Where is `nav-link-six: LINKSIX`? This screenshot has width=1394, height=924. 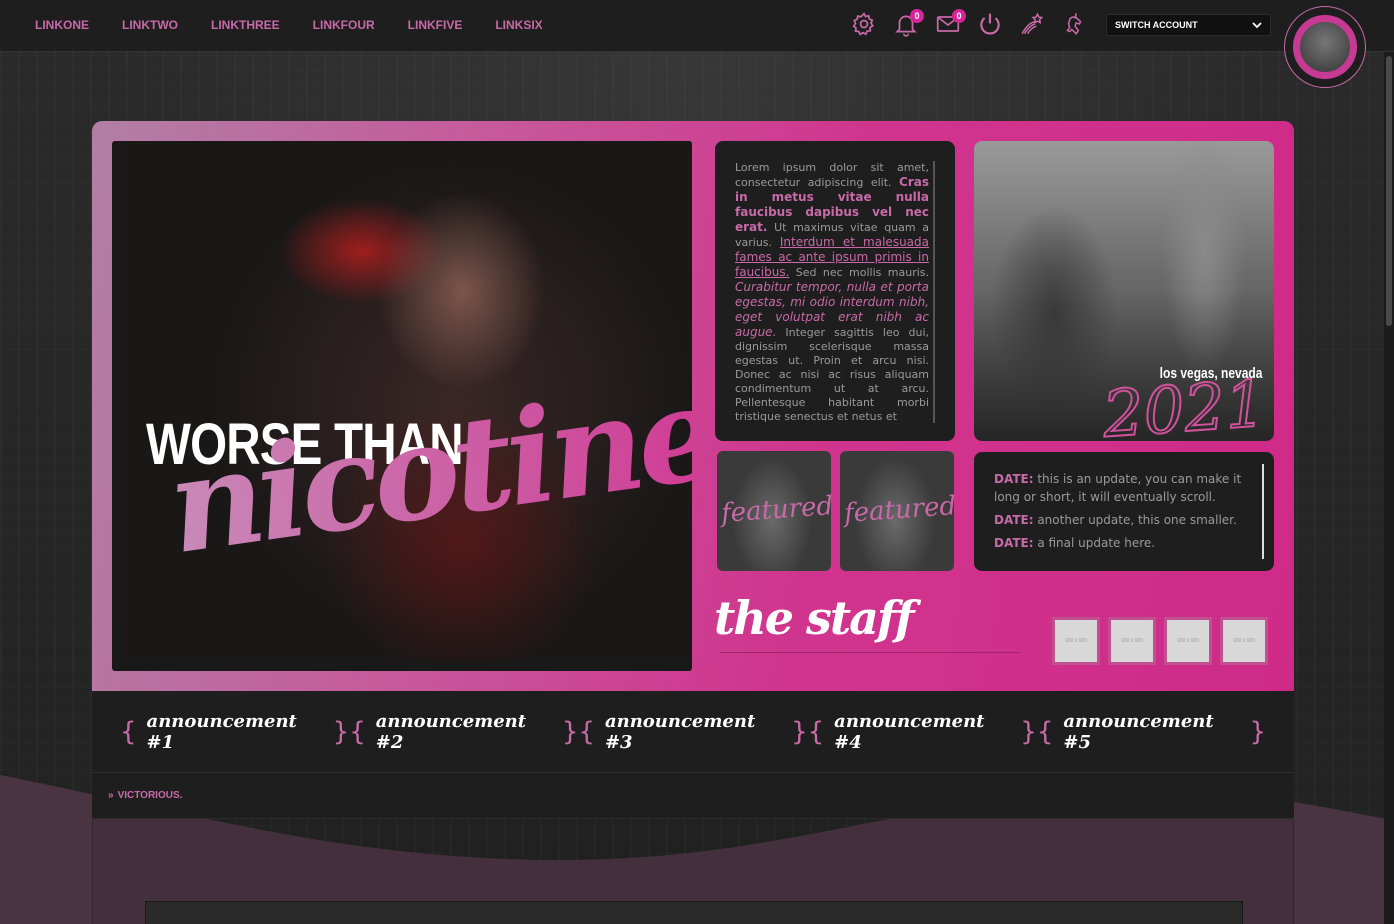 nav-link-six: LINKSIX is located at coordinates (518, 25).